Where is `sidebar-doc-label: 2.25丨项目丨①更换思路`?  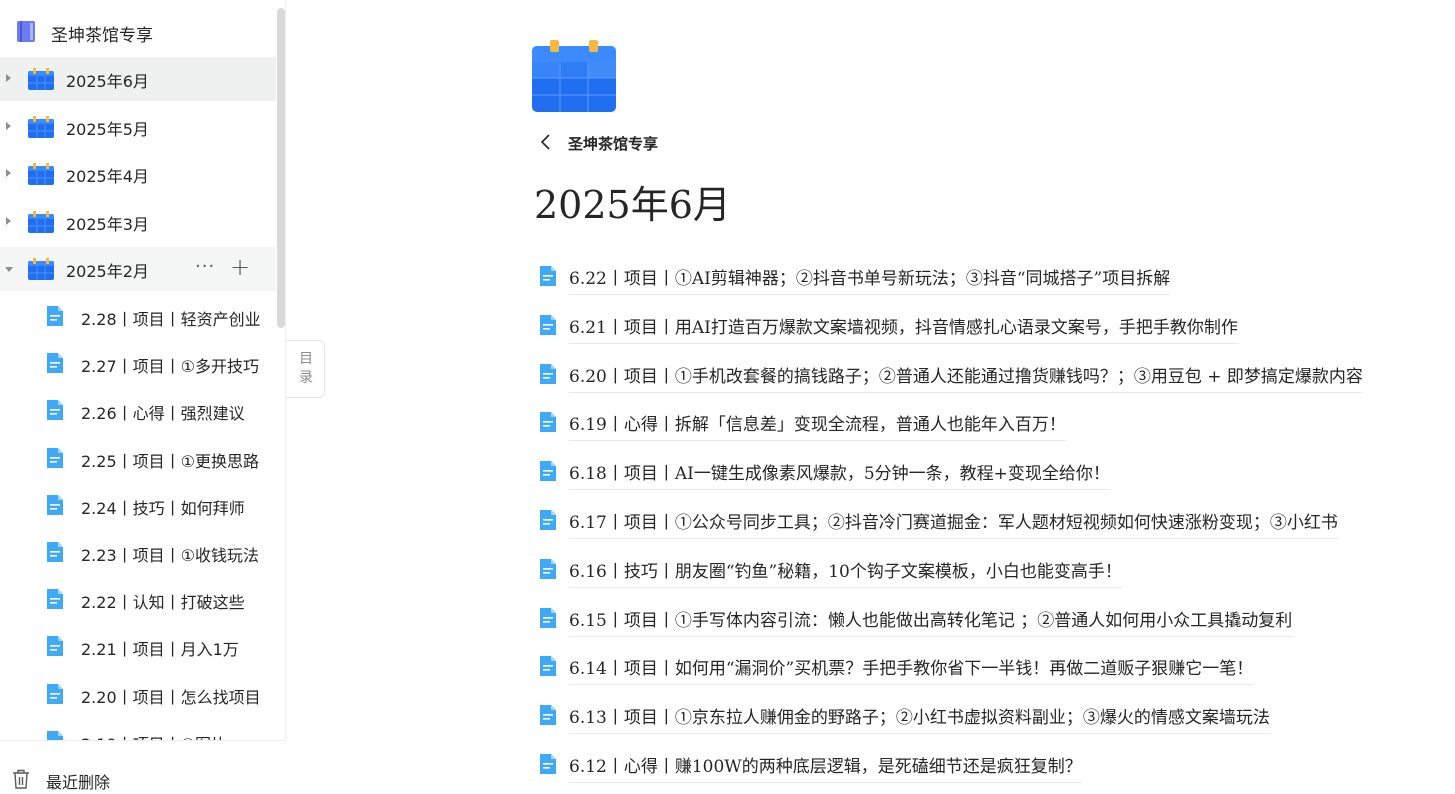 sidebar-doc-label: 2.25丨项目丨①更换思路 is located at coordinates (170, 461).